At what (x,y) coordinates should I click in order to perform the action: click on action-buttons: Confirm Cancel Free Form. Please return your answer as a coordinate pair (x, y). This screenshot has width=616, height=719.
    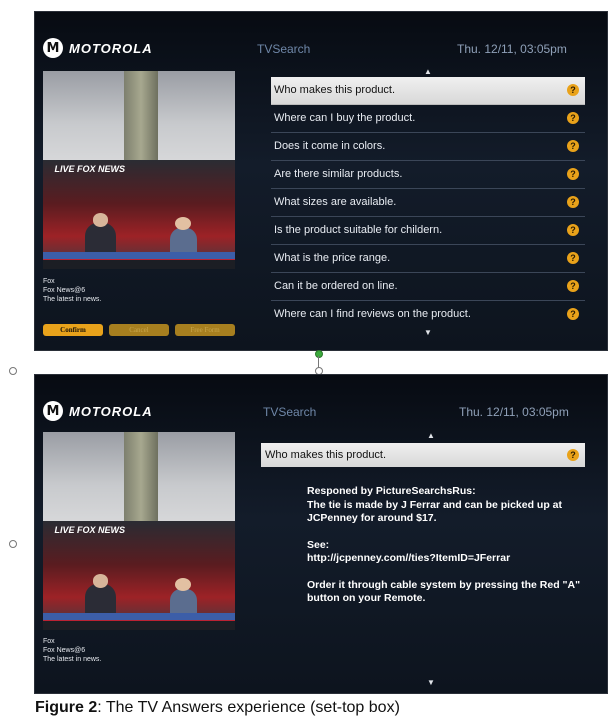
    Looking at the image, I should click on (139, 330).